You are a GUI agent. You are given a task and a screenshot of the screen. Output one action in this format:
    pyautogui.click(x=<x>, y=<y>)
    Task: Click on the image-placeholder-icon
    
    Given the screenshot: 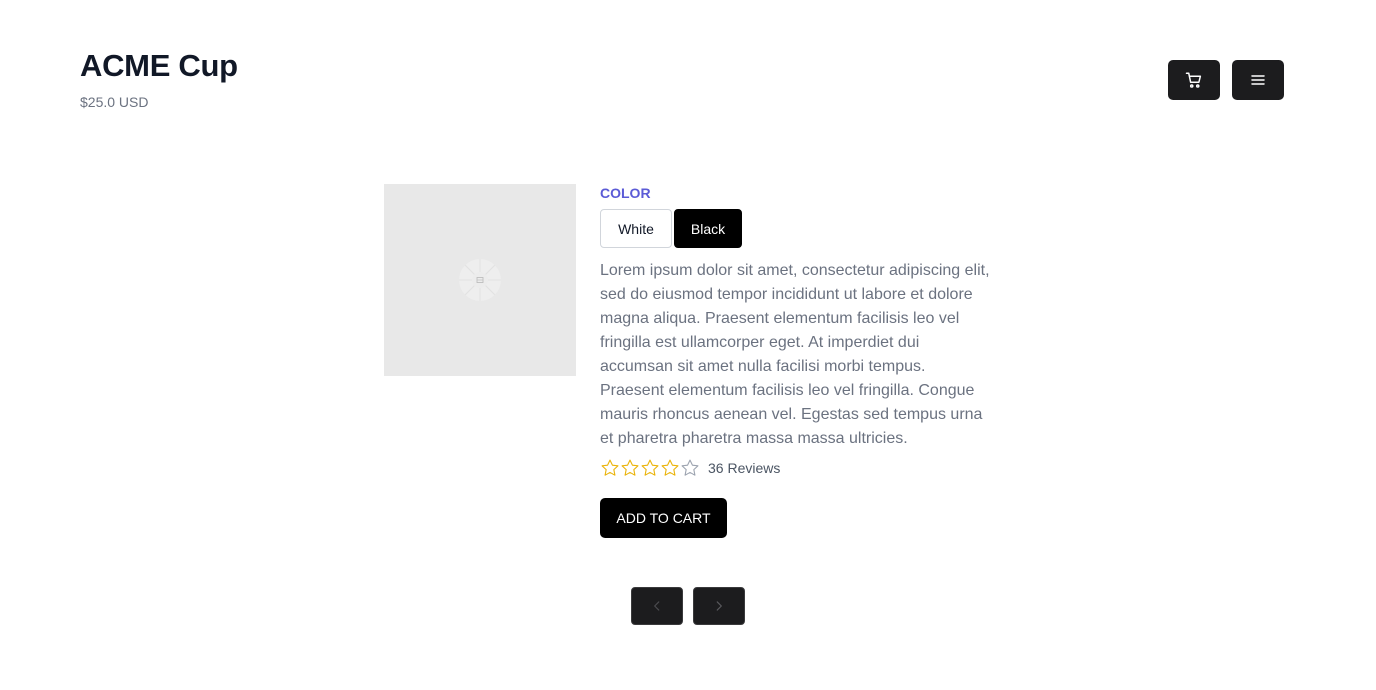 What is the action you would take?
    pyautogui.click(x=480, y=280)
    